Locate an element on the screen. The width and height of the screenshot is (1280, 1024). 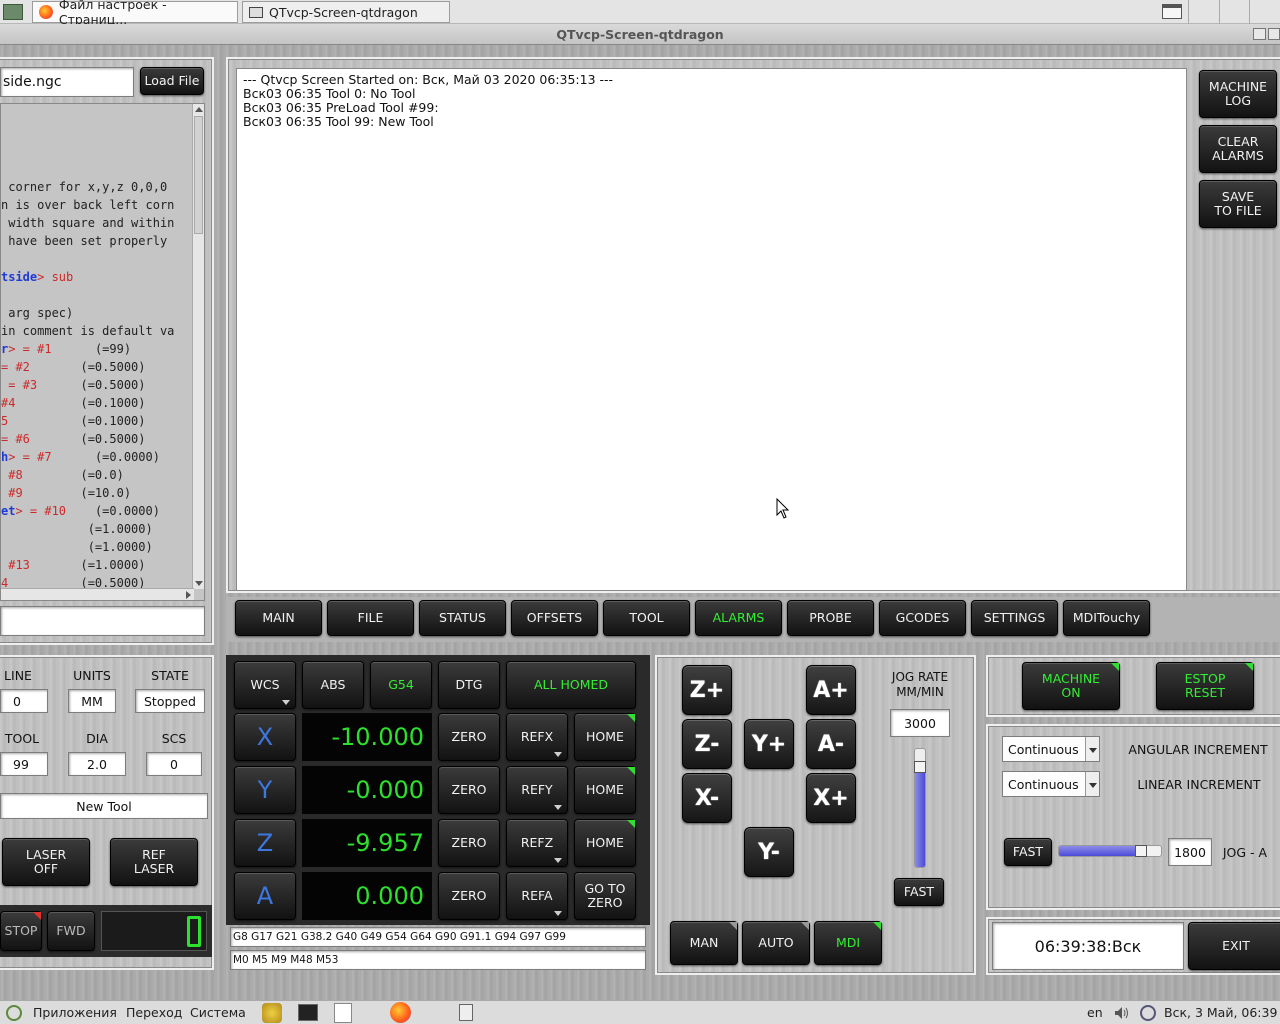
jog-y-minus-button: Y- is located at coordinates (769, 852).